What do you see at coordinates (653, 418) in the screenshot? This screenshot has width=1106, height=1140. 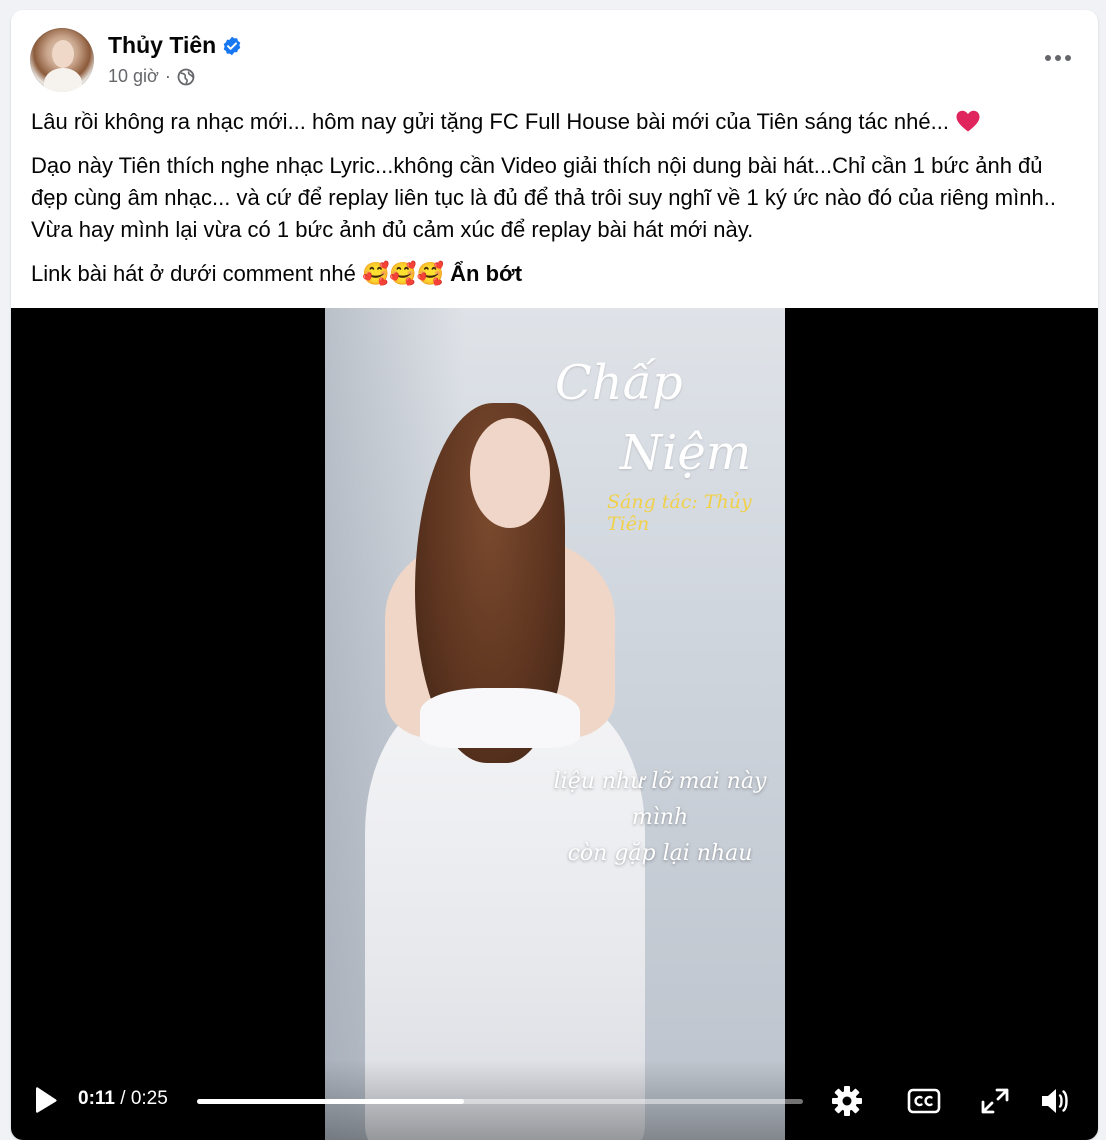 I see `song-title: Chấp Niệm` at bounding box center [653, 418].